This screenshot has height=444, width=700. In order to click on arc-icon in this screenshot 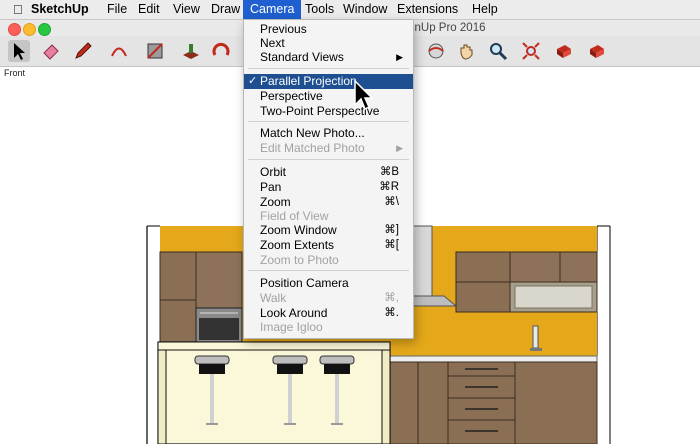, I will do `click(119, 51)`.